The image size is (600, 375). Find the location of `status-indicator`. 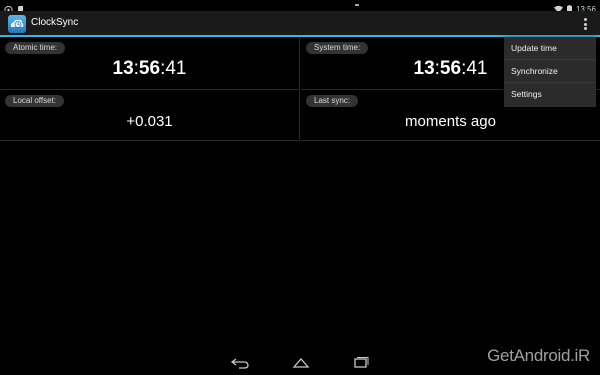

status-indicator is located at coordinates (357, 5).